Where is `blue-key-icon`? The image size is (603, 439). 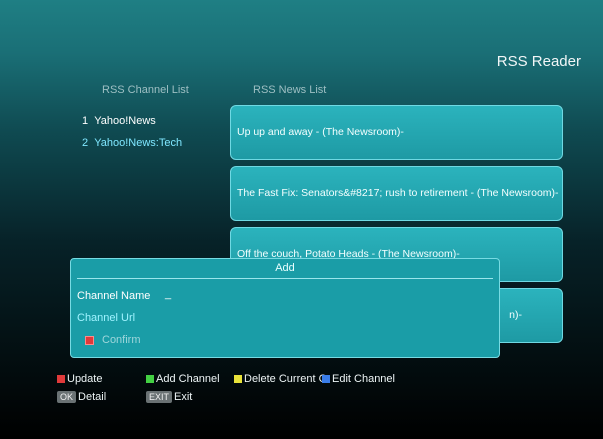 blue-key-icon is located at coordinates (326, 379).